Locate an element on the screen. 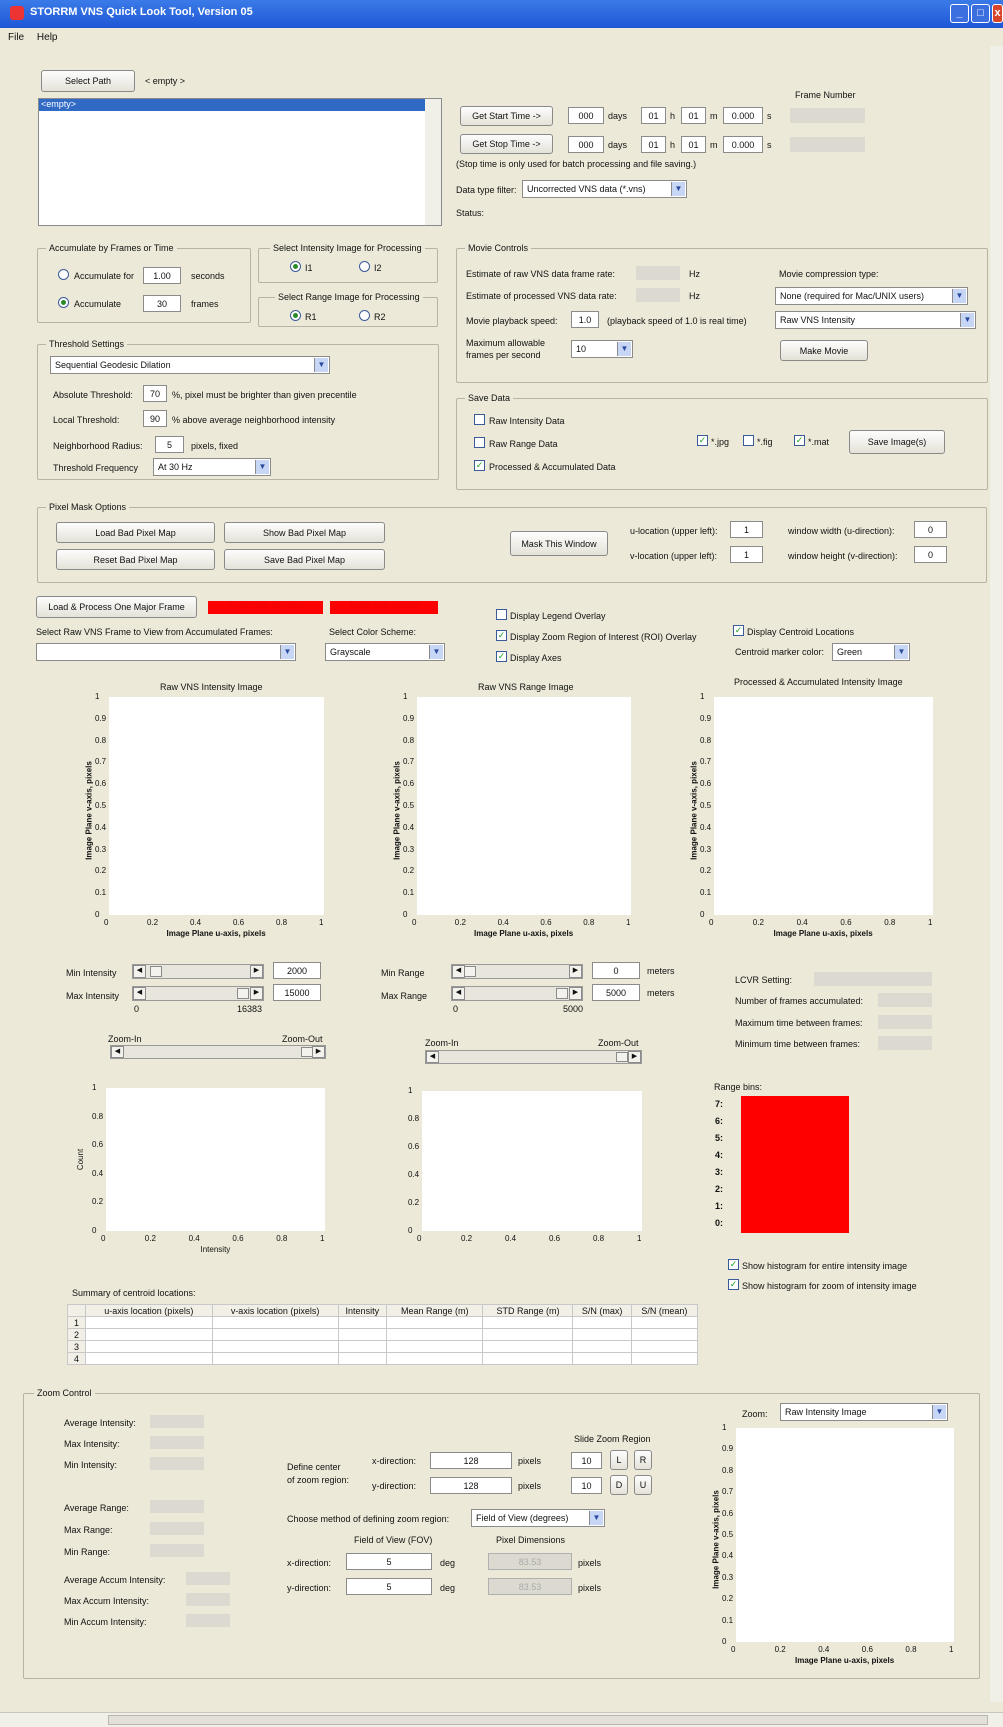  save-images-button: Save Image(s) is located at coordinates (897, 442).